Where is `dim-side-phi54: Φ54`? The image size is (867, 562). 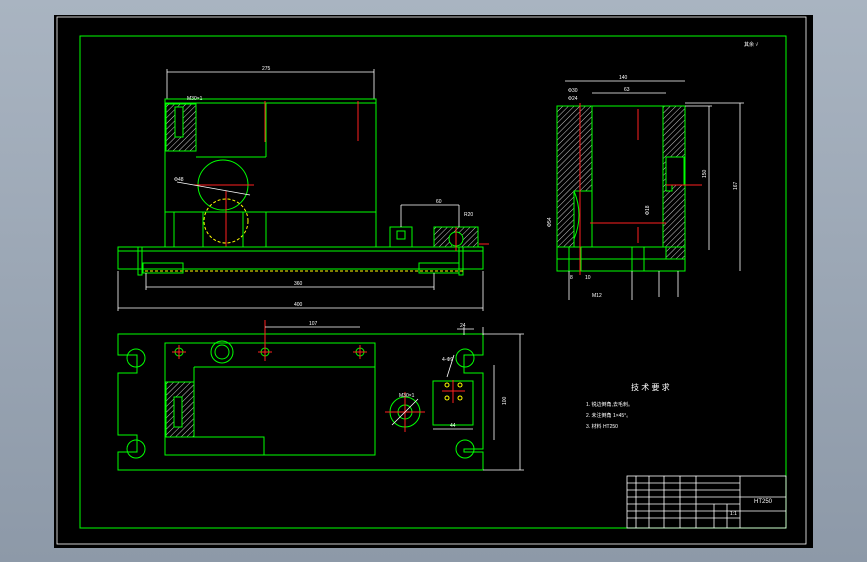 dim-side-phi54: Φ54 is located at coordinates (550, 222).